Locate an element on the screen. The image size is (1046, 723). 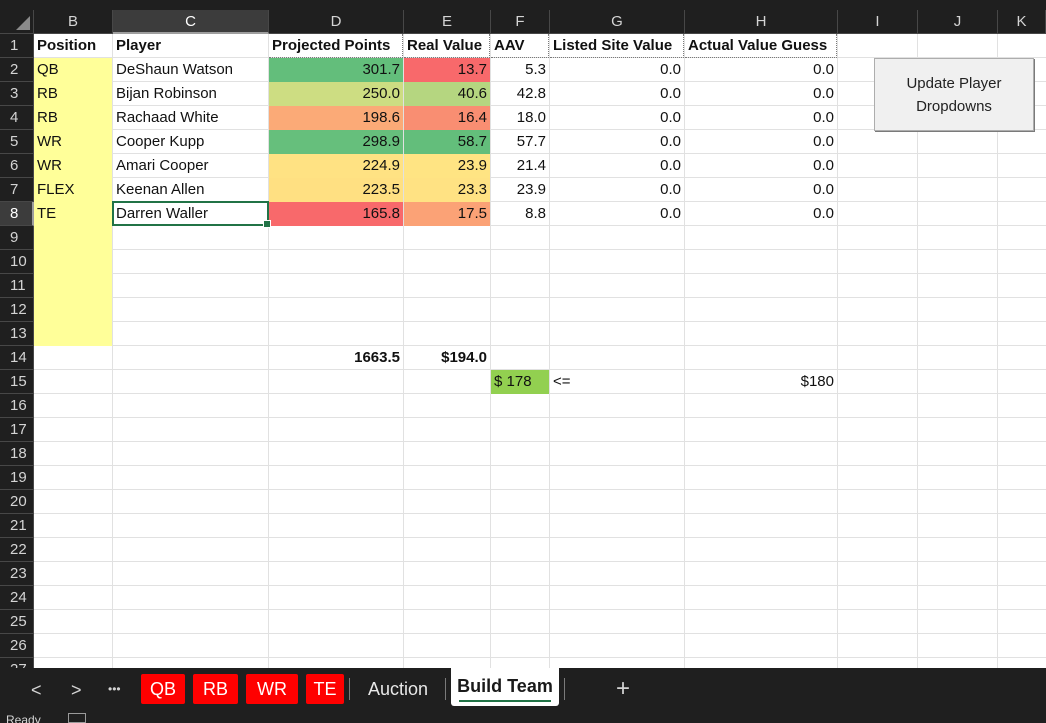
row-header-24: 24 is located at coordinates (17, 598).